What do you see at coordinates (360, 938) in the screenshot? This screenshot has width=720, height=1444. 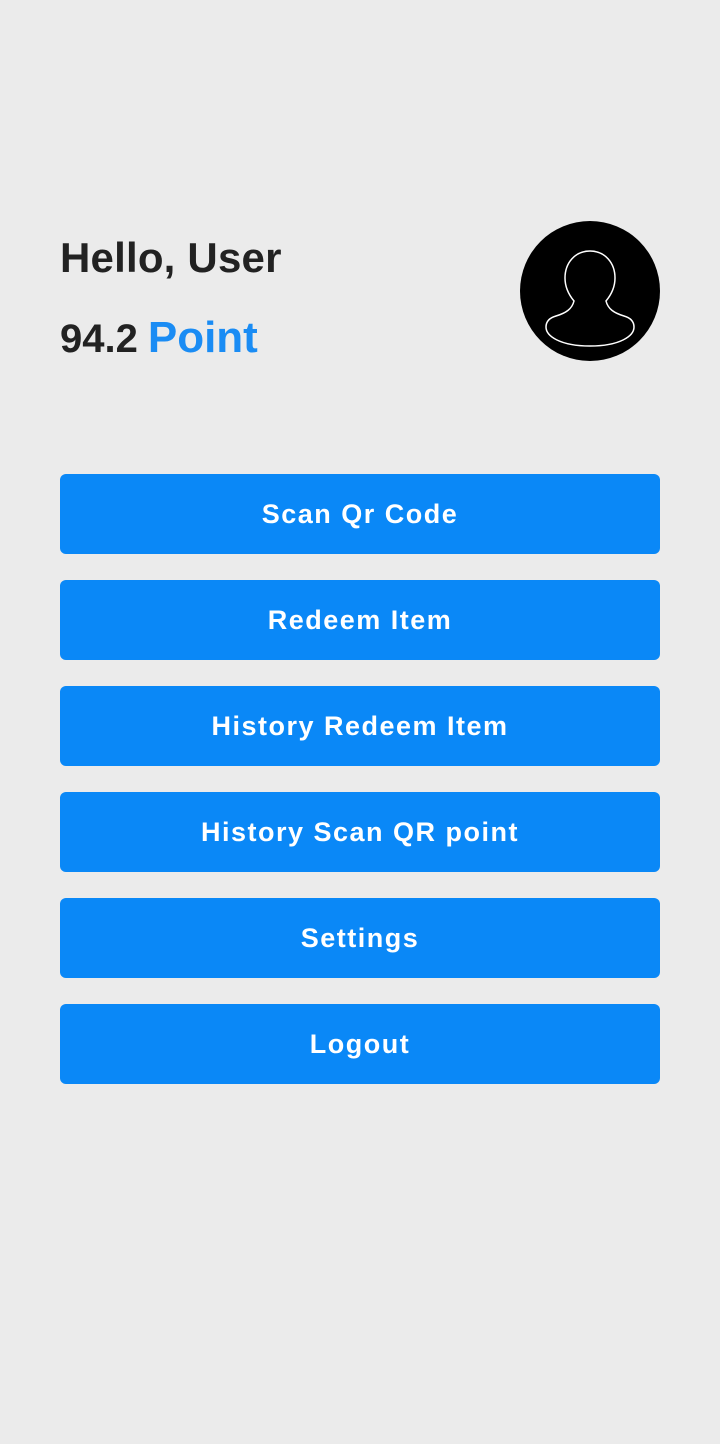 I see `settings-button: Settings` at bounding box center [360, 938].